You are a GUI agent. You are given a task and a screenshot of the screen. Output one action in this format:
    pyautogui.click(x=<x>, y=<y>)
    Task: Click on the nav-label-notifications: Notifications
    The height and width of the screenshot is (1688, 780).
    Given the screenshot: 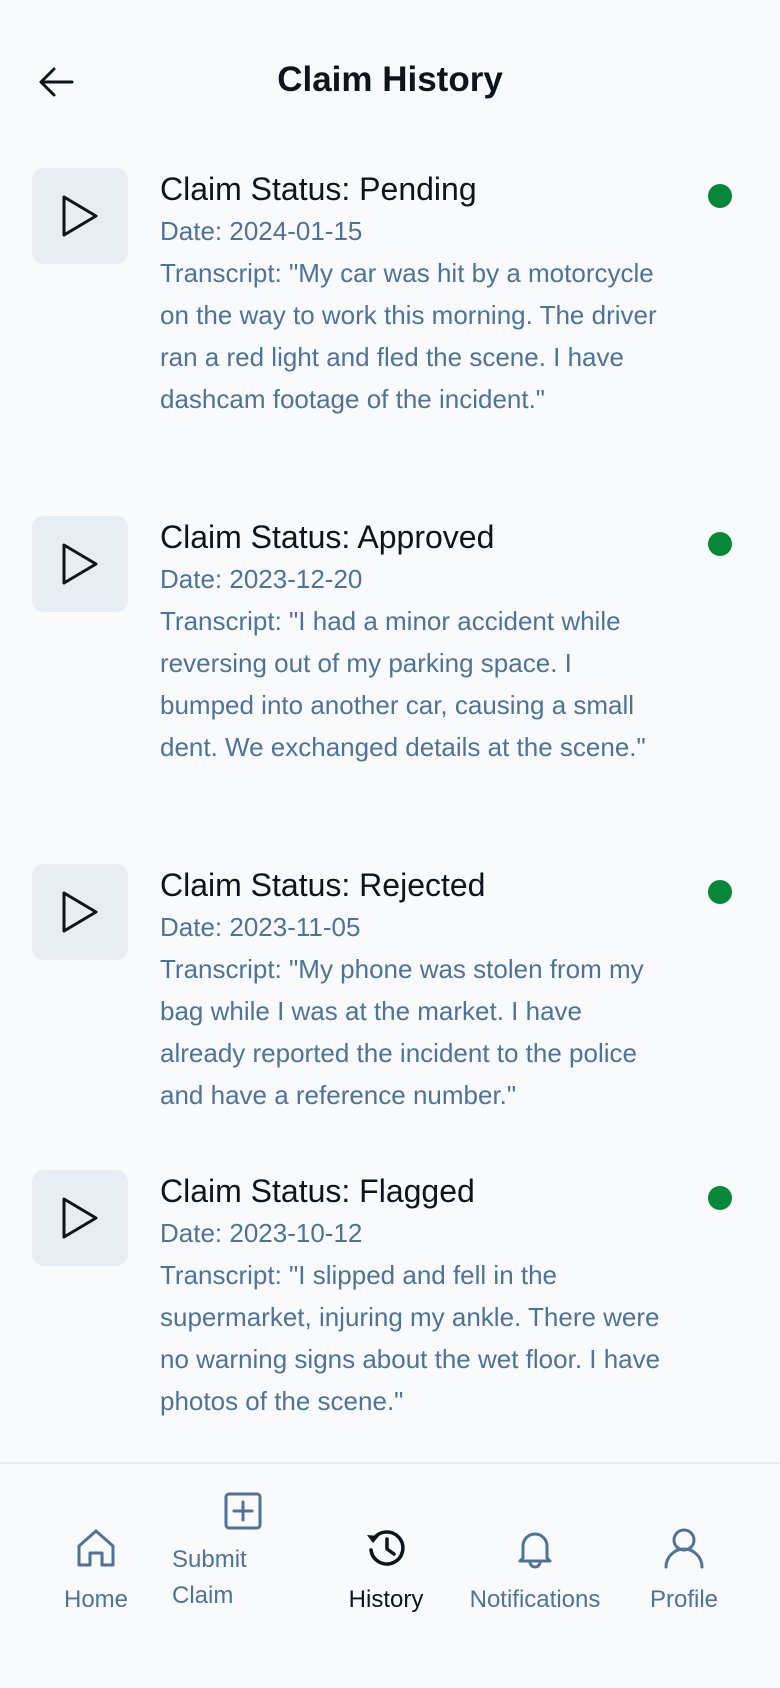 What is the action you would take?
    pyautogui.click(x=535, y=1599)
    